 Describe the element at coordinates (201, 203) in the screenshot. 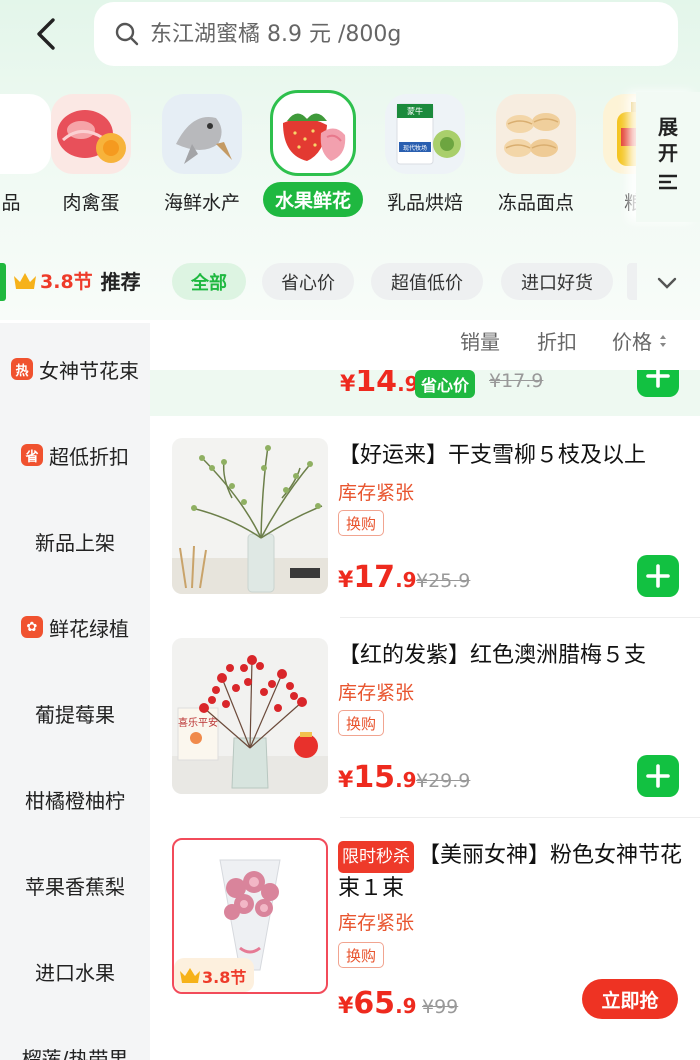

I see `category-label: 海鲜水产` at that location.